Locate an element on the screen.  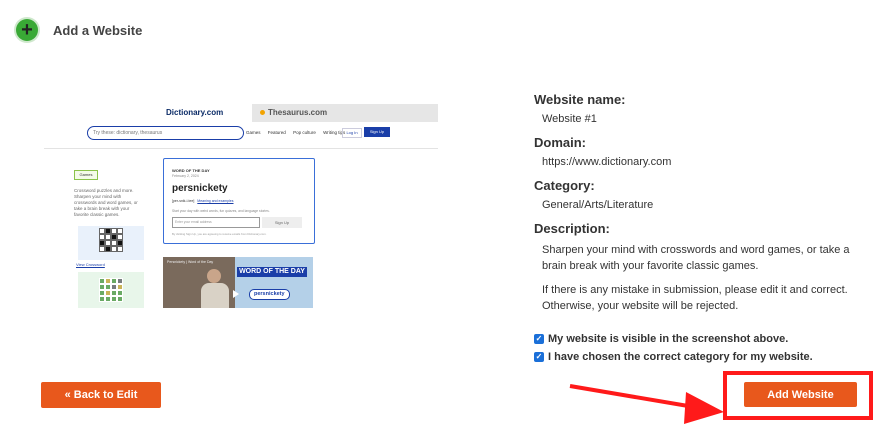
site-login: Log In is located at coordinates (352, 133).